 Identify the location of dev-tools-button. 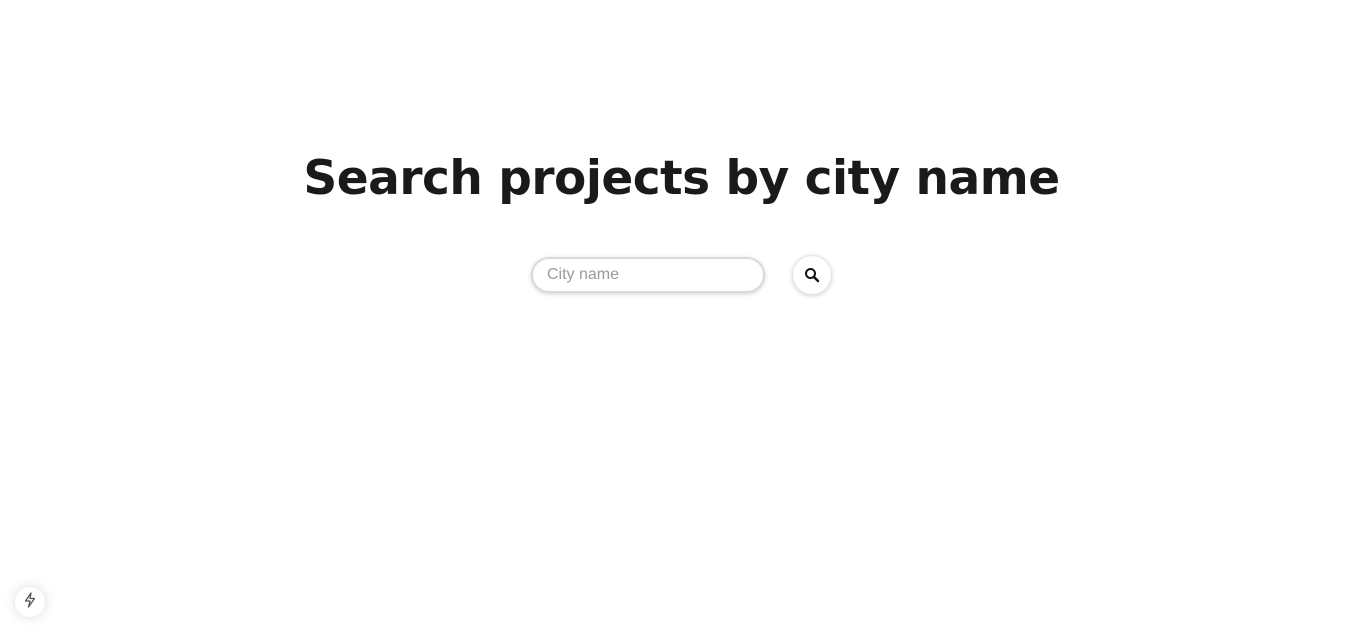
(30, 602).